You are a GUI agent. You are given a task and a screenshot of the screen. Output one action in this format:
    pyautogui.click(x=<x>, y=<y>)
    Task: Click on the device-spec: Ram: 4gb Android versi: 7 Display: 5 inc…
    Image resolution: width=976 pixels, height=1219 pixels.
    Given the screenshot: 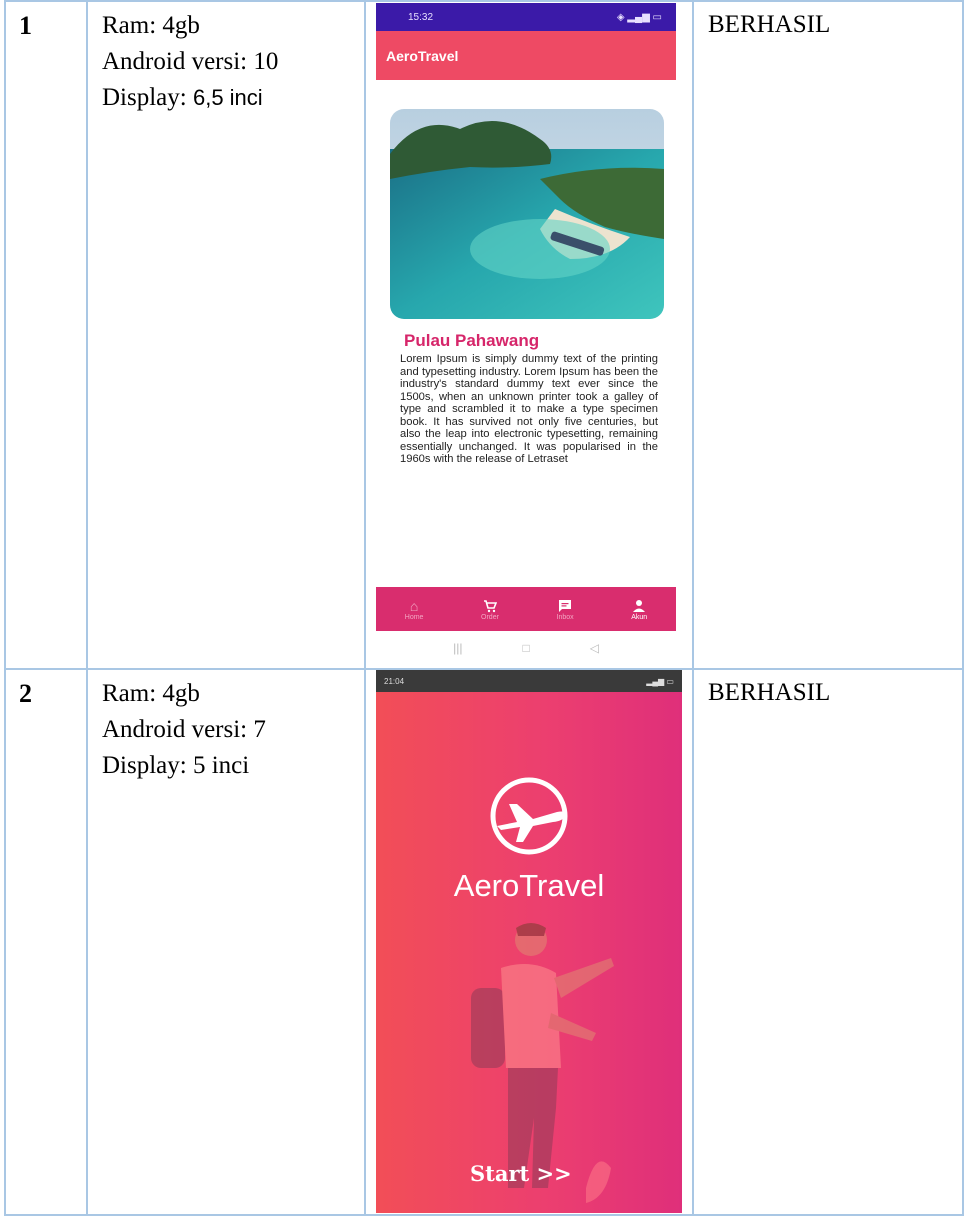 What is the action you would take?
    pyautogui.click(x=226, y=942)
    